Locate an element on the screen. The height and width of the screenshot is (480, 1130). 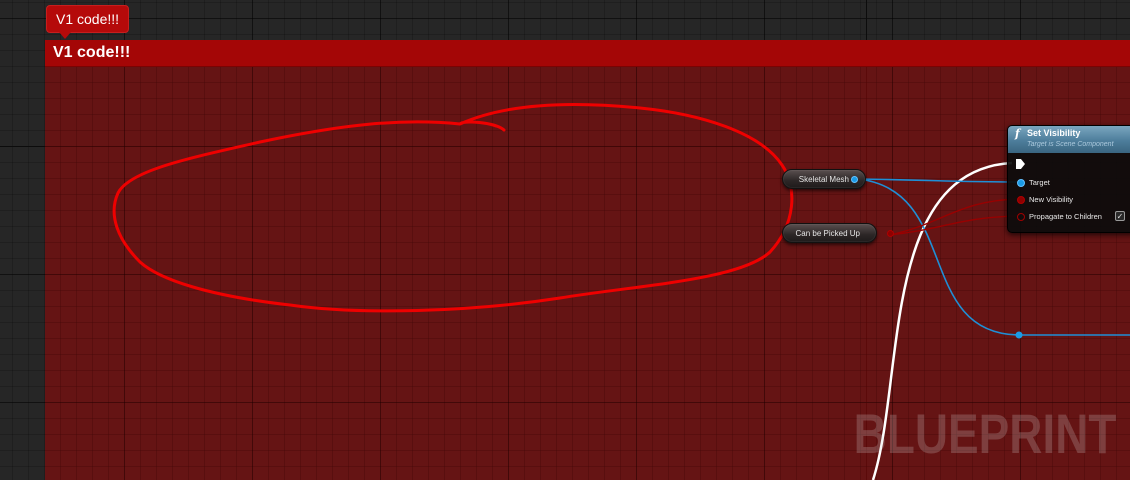
new-visibility-input-pin is located at coordinates (1021, 200).